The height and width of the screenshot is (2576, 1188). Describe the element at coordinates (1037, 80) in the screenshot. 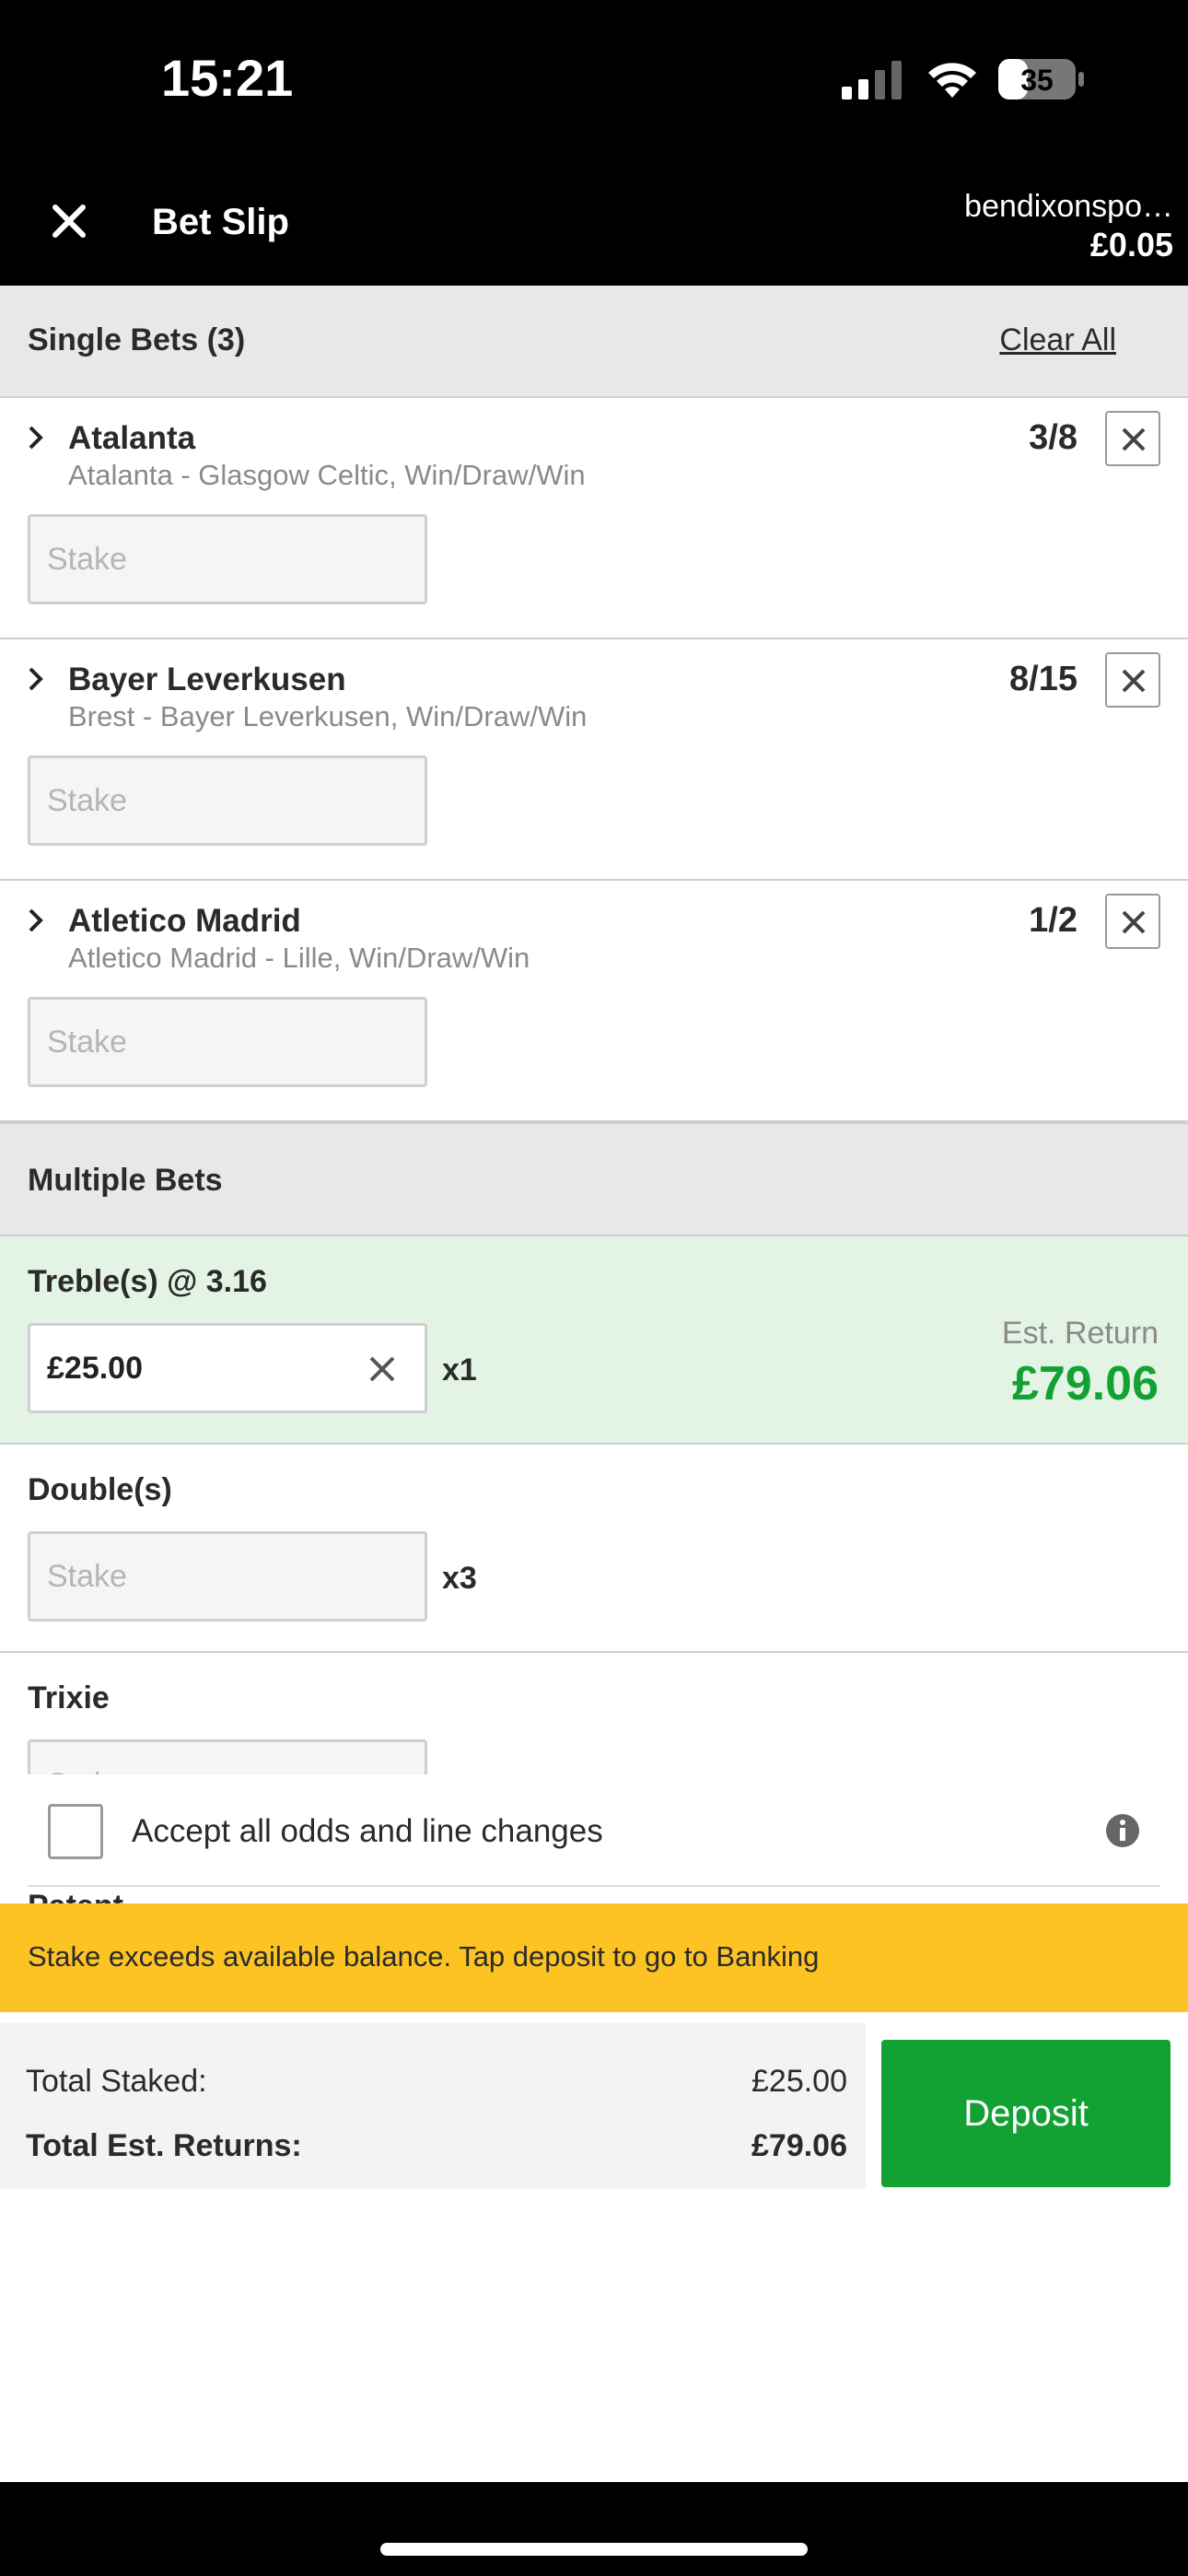

I see `battery-level: 35` at that location.